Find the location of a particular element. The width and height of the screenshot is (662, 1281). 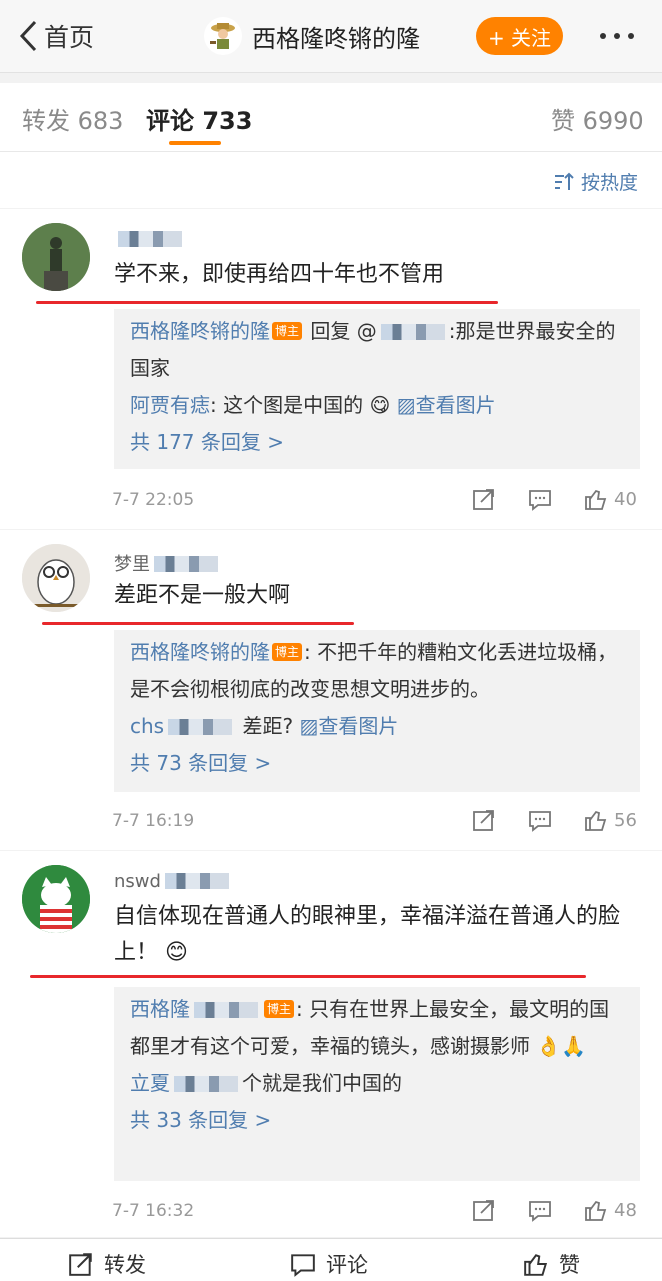

comment-actions: 56 is located at coordinates (554, 820).